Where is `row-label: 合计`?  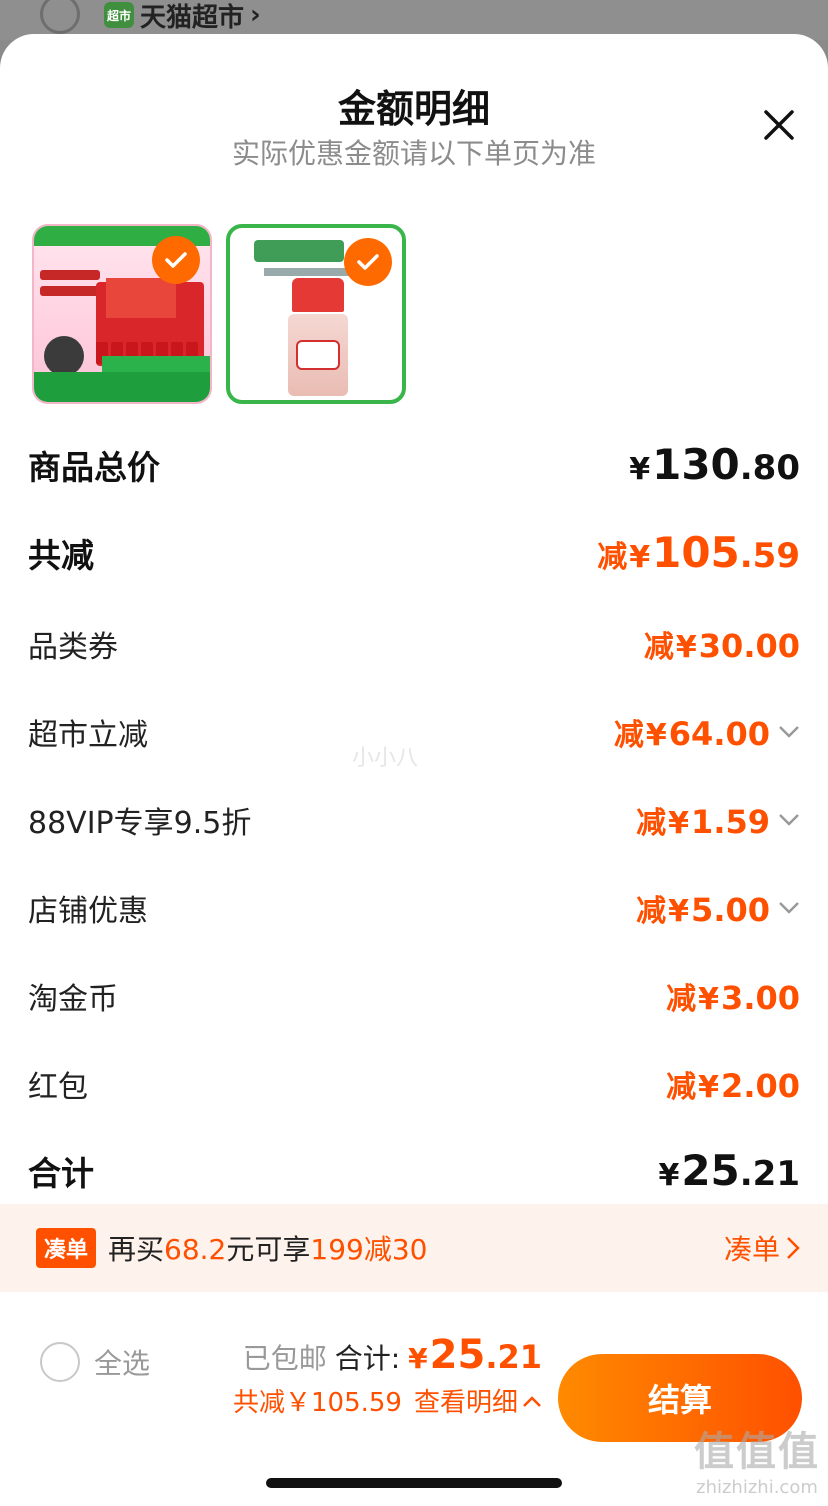
row-label: 合计 is located at coordinates (61, 1173).